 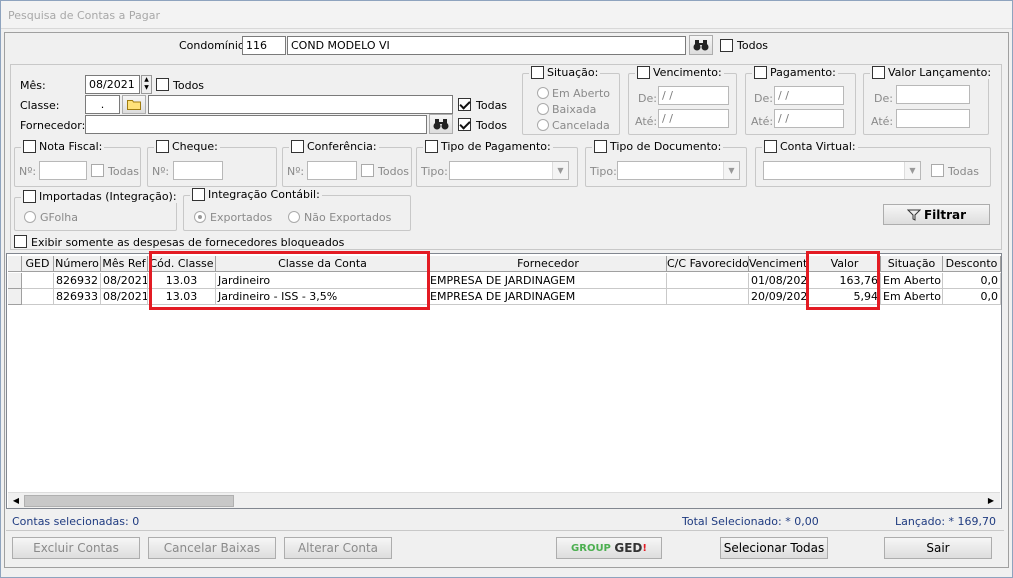 I want to click on col-mes-ref: Mês Ref, so click(x=124, y=264).